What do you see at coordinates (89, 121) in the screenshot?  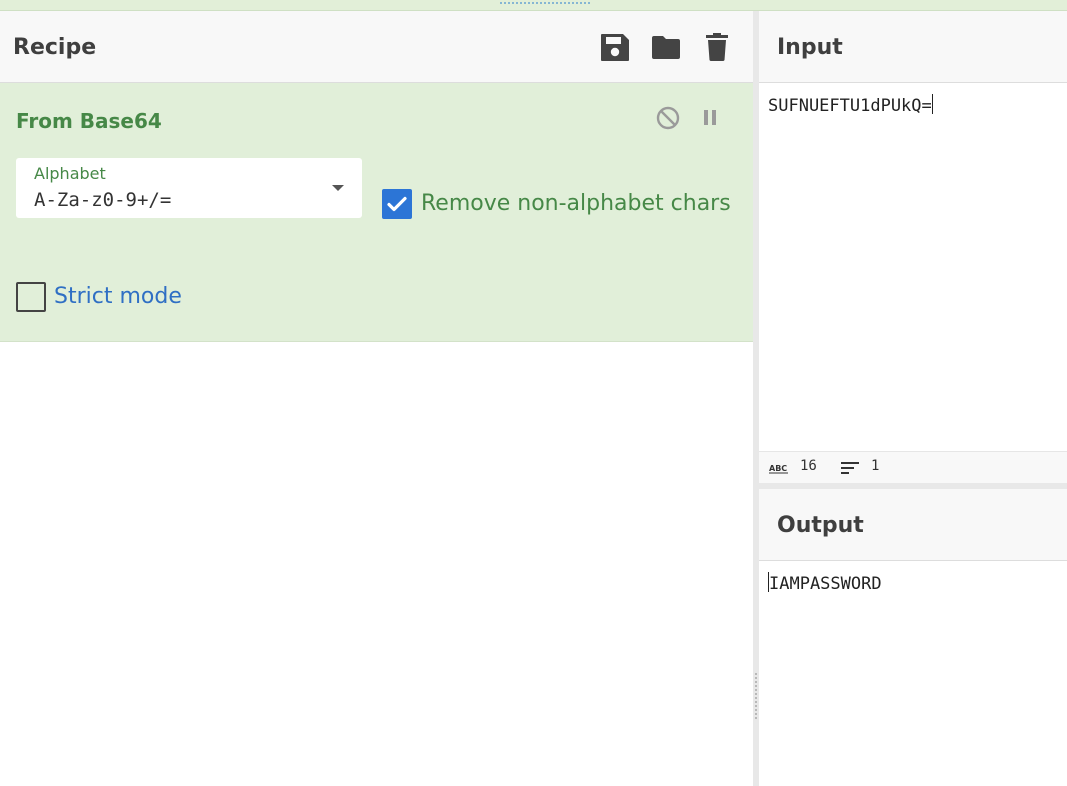 I see `operation-title: From Base64` at bounding box center [89, 121].